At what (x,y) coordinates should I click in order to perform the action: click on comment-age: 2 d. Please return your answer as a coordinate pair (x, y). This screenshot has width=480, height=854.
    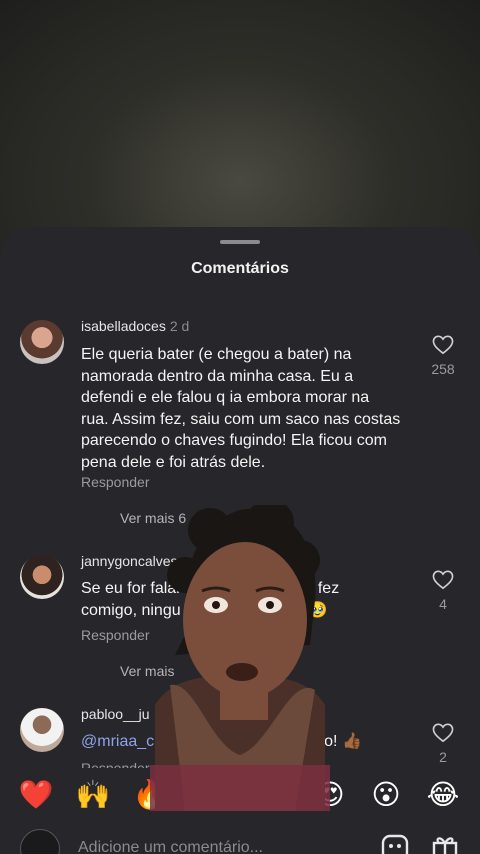
    Looking at the image, I should click on (179, 326).